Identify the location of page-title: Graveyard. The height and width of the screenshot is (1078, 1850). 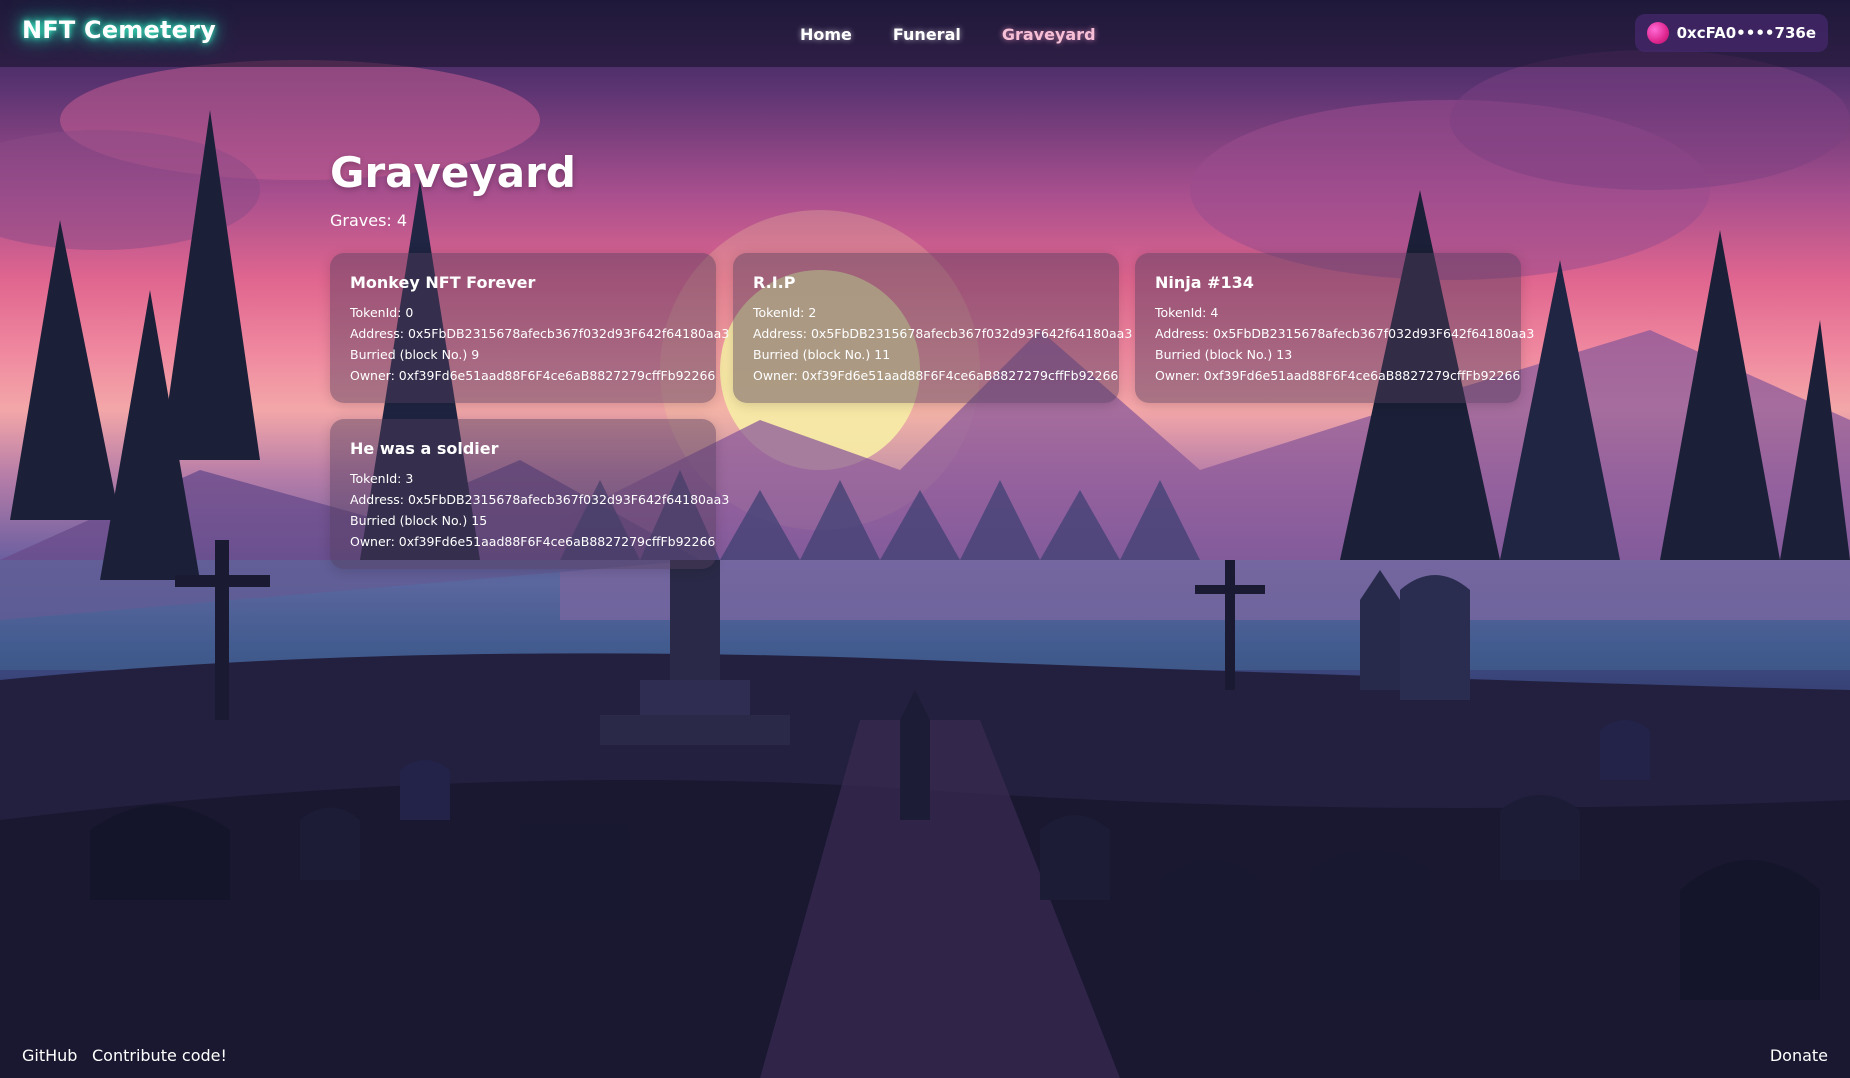
(453, 172).